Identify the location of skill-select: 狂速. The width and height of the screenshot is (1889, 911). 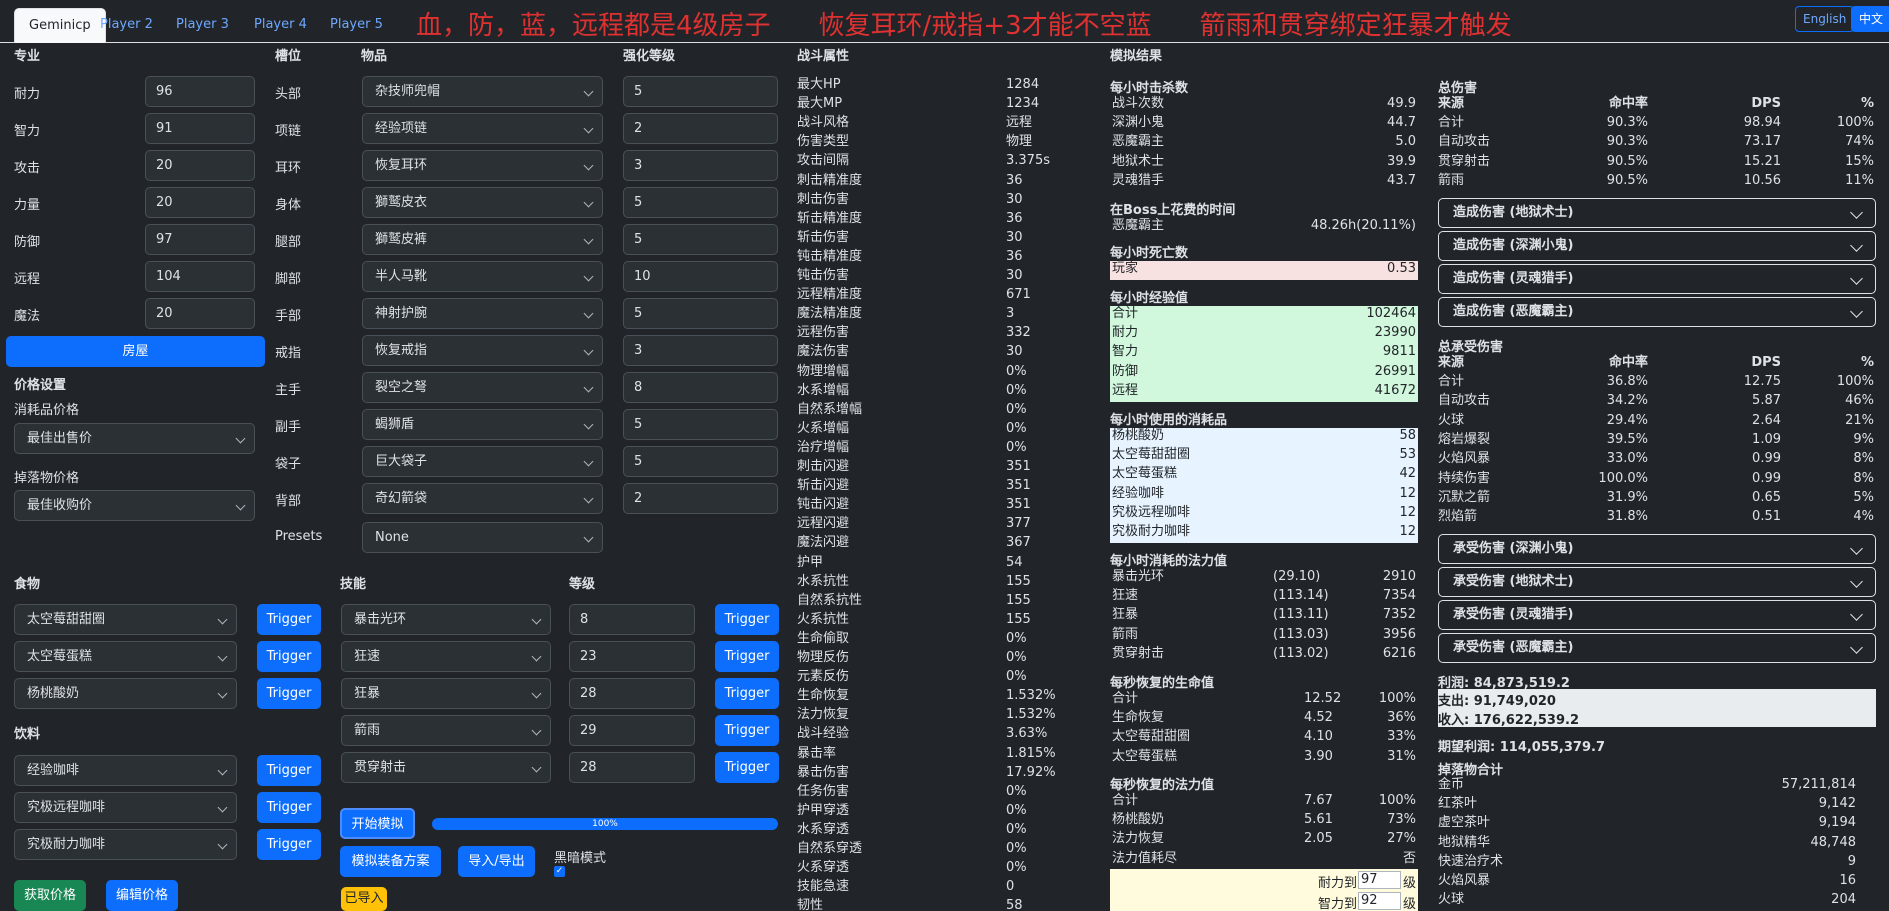
(446, 656).